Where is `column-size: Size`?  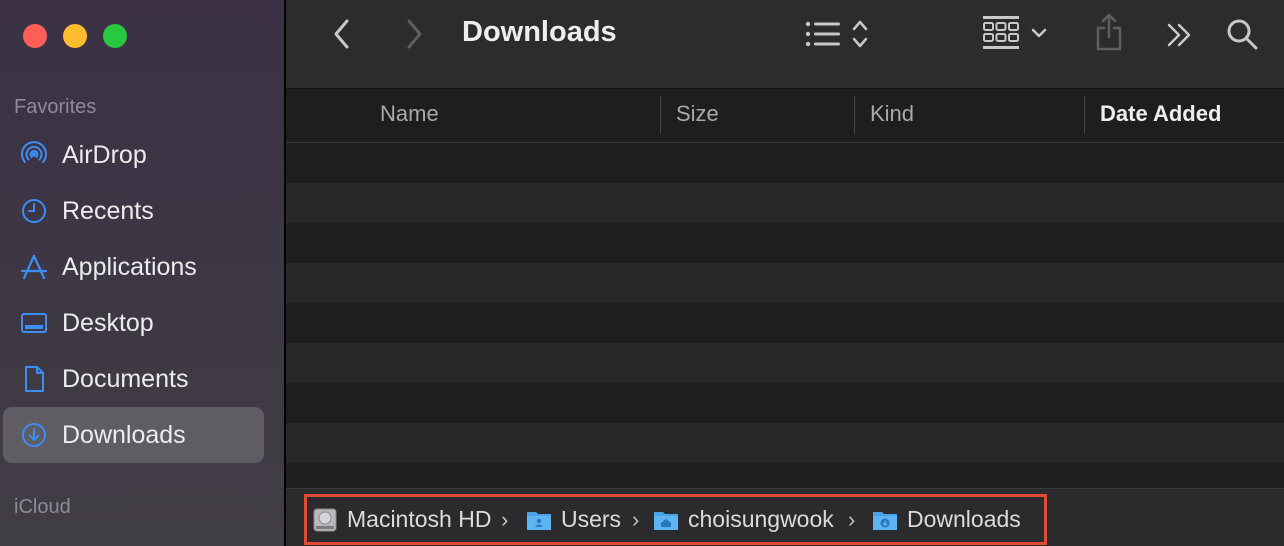 column-size: Size is located at coordinates (697, 114).